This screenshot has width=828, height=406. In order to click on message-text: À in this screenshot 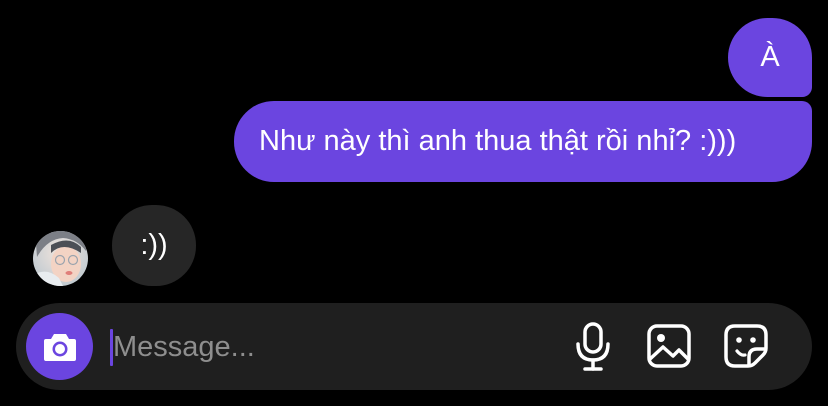, I will do `click(770, 57)`.